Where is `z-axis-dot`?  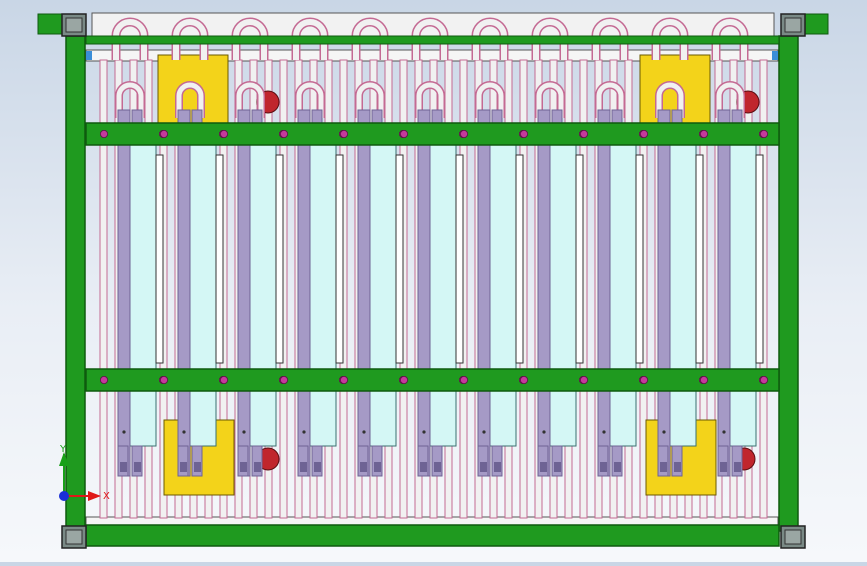
z-axis-dot is located at coordinates (64, 496).